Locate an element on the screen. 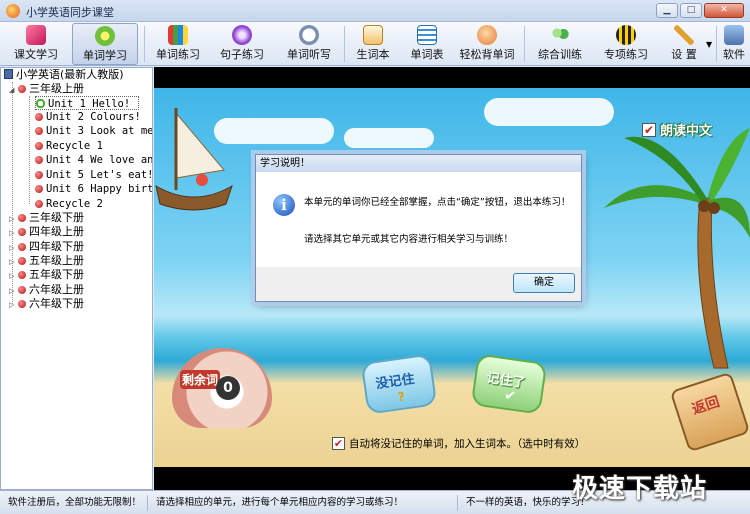 The width and height of the screenshot is (750, 514). toolbar-dictation-button: 单词听写 is located at coordinates (309, 44).